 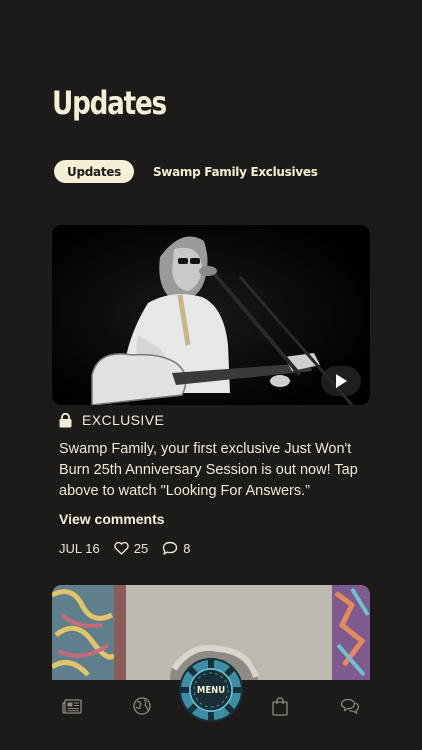 I want to click on menu-label: MENU, so click(x=211, y=690).